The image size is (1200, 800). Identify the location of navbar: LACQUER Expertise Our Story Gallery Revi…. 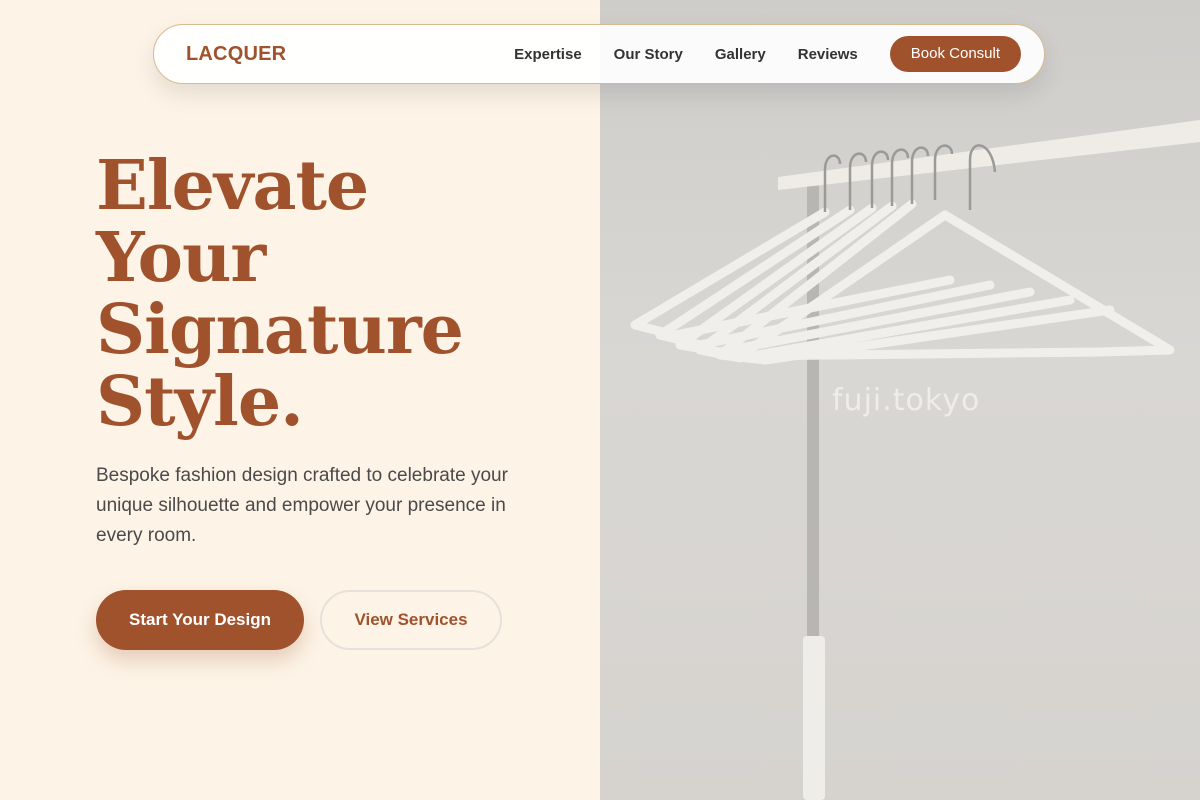
(599, 54).